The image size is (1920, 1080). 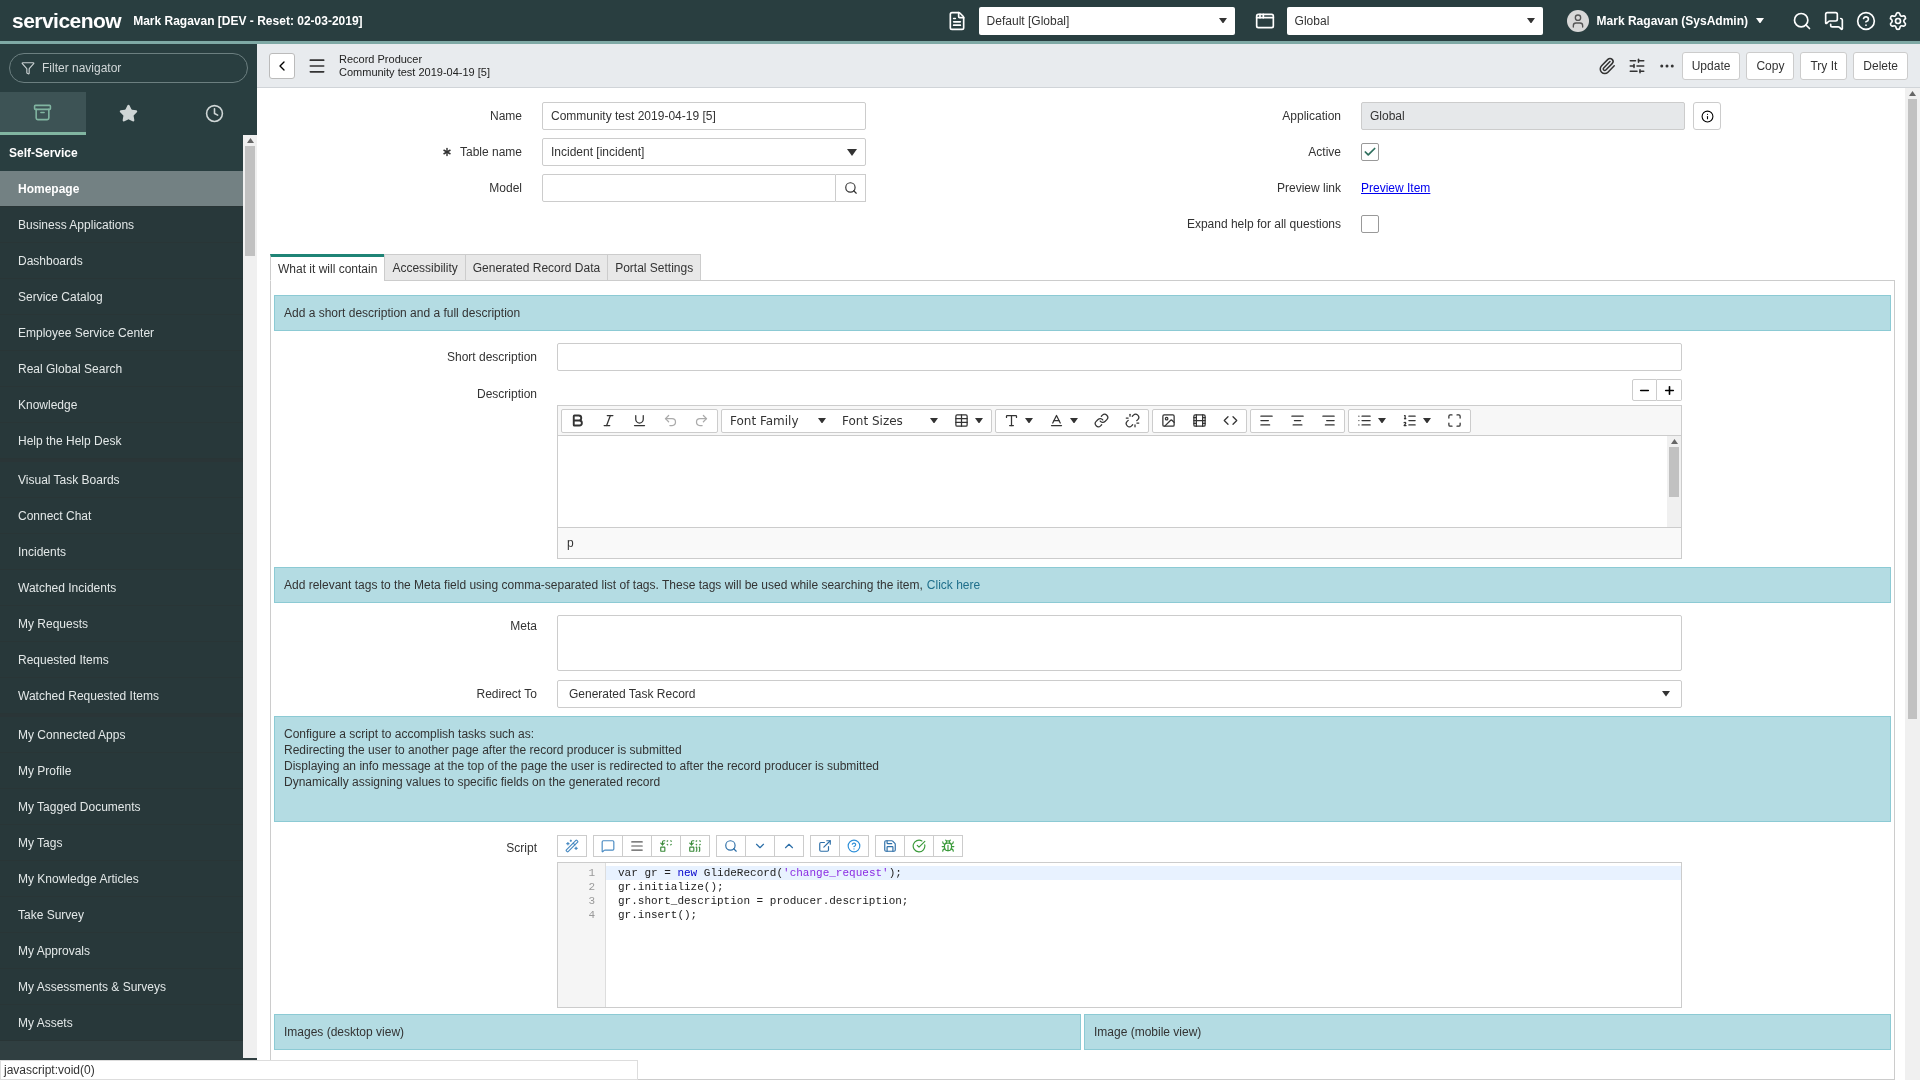 What do you see at coordinates (670, 420) in the screenshot?
I see `undo-icon` at bounding box center [670, 420].